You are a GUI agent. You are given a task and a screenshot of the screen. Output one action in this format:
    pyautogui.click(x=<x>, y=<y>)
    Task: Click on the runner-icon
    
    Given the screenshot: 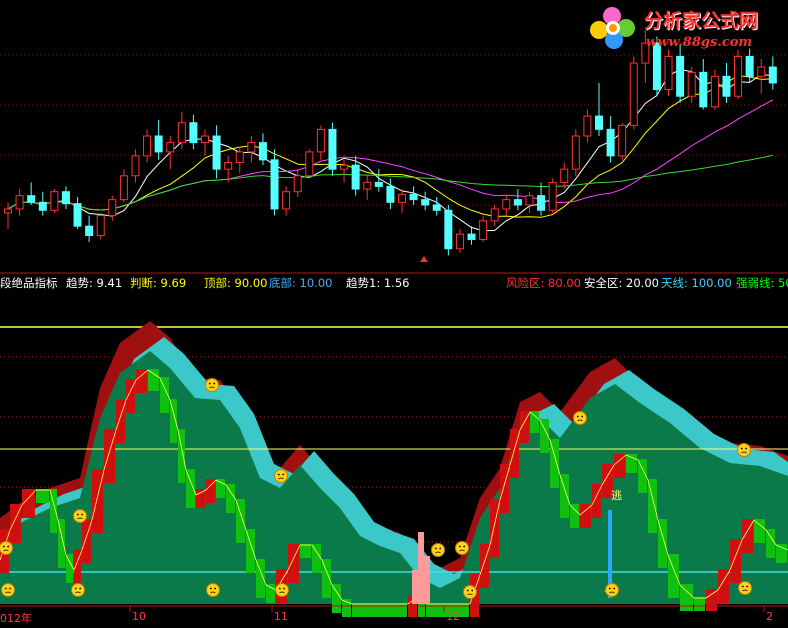 What is the action you would take?
    pyautogui.click(x=610, y=588)
    